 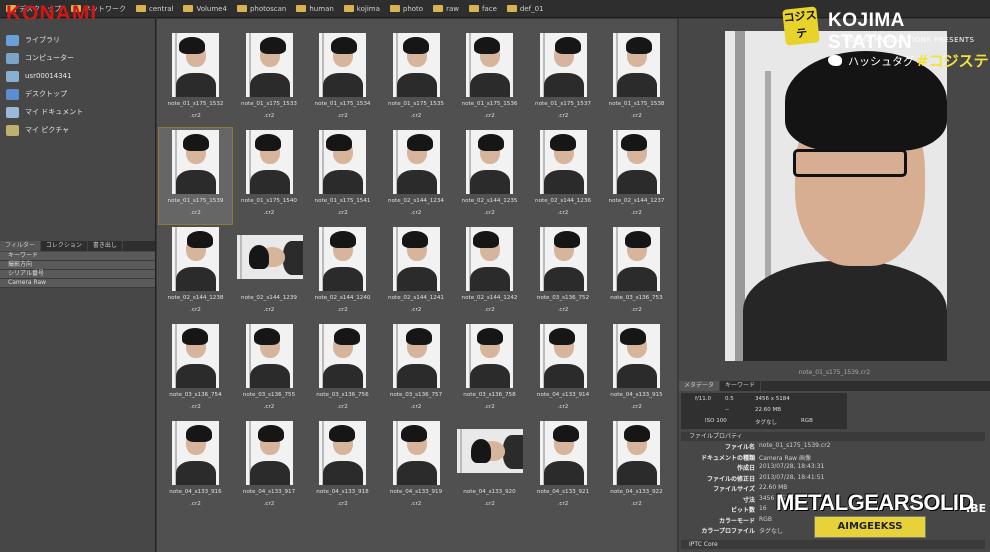 I want to click on thumbnail-cell: note_01_s175_1538 .cr2, so click(x=636, y=79).